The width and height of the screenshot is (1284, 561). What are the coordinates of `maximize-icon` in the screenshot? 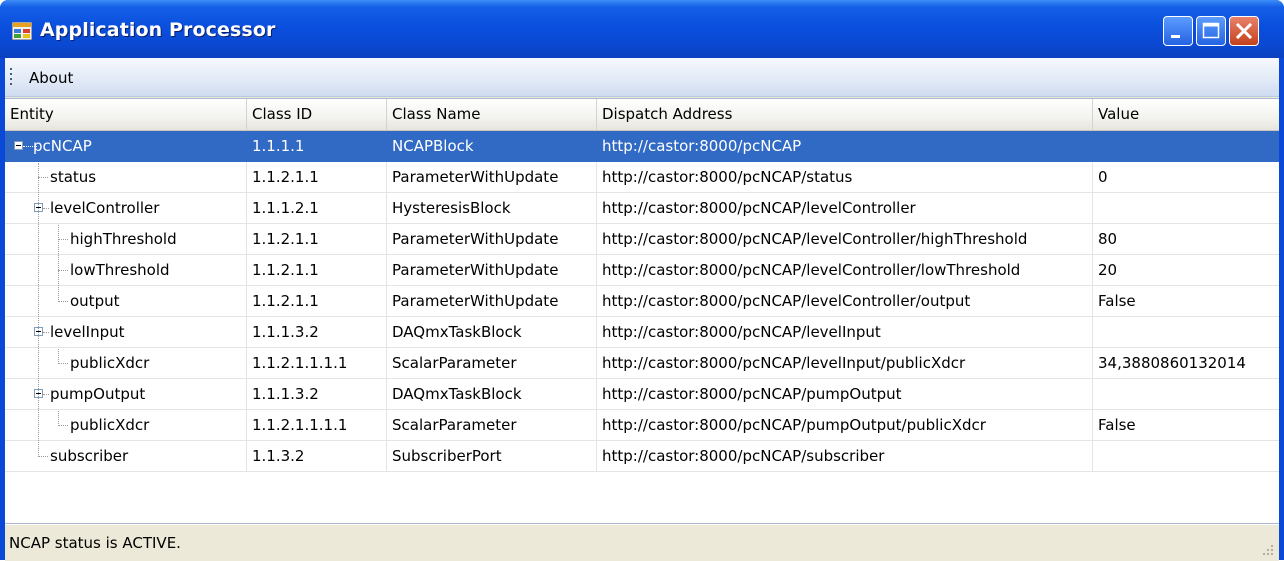 It's located at (1211, 30).